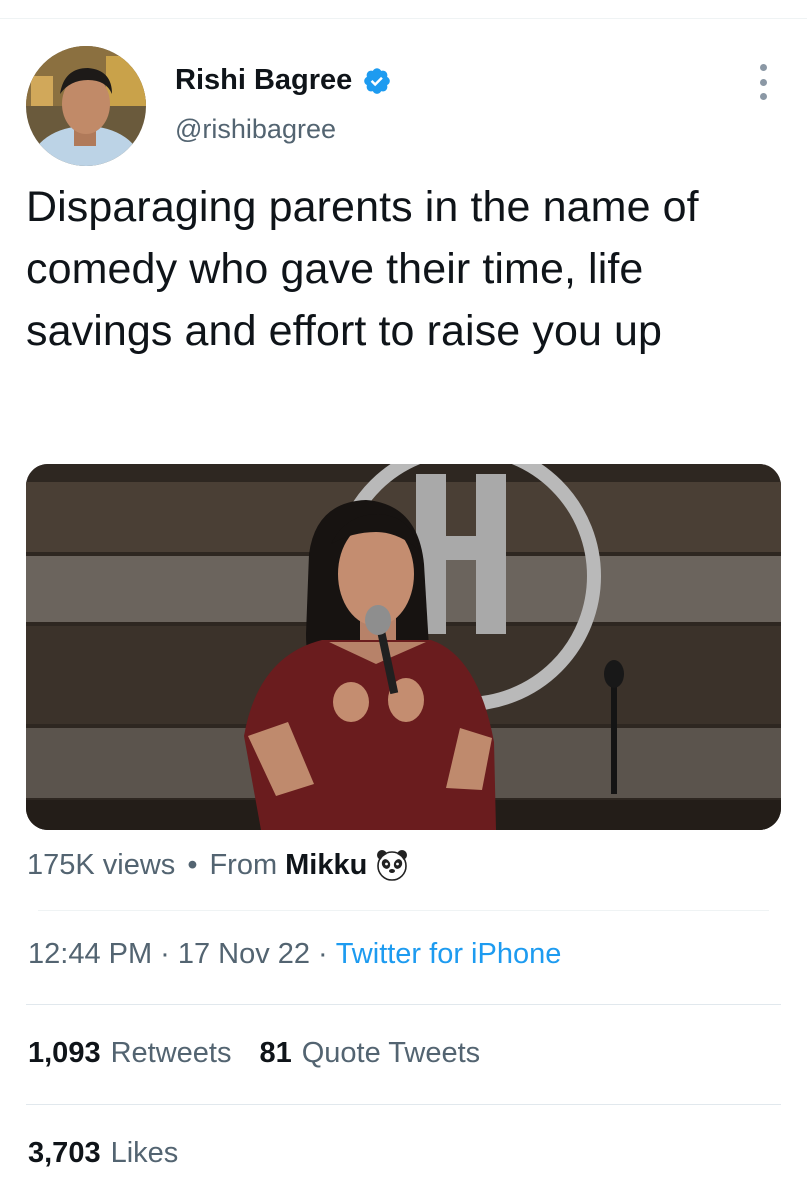  I want to click on more-options-icon, so click(763, 82).